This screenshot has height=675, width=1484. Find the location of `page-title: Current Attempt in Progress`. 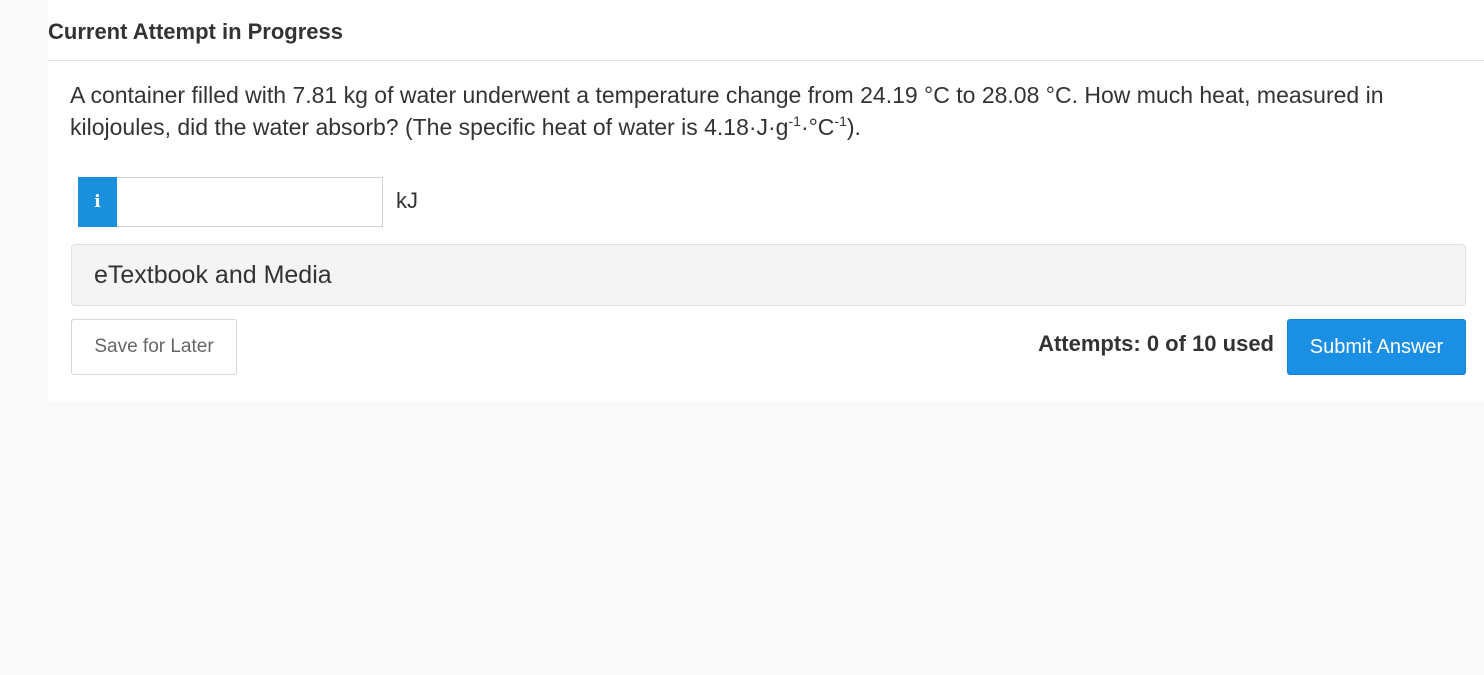

page-title: Current Attempt in Progress is located at coordinates (196, 31).